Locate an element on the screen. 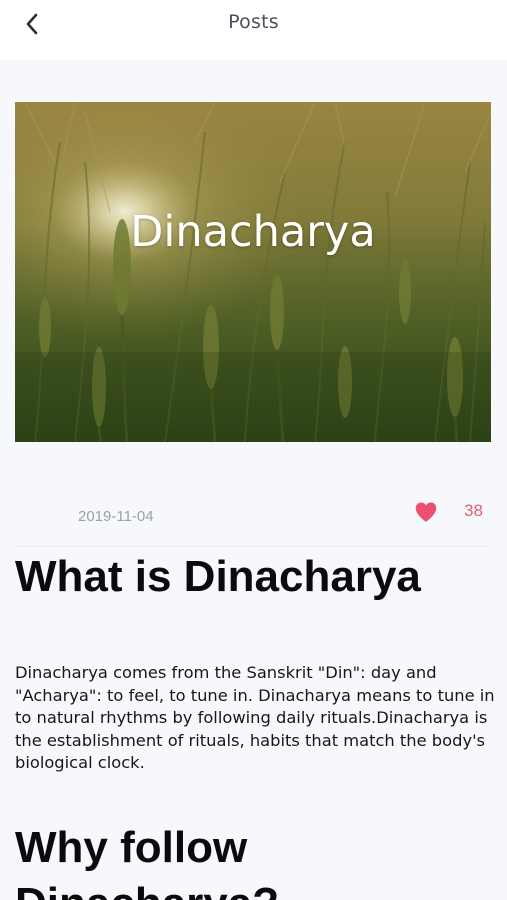  like-count: 38 is located at coordinates (473, 510).